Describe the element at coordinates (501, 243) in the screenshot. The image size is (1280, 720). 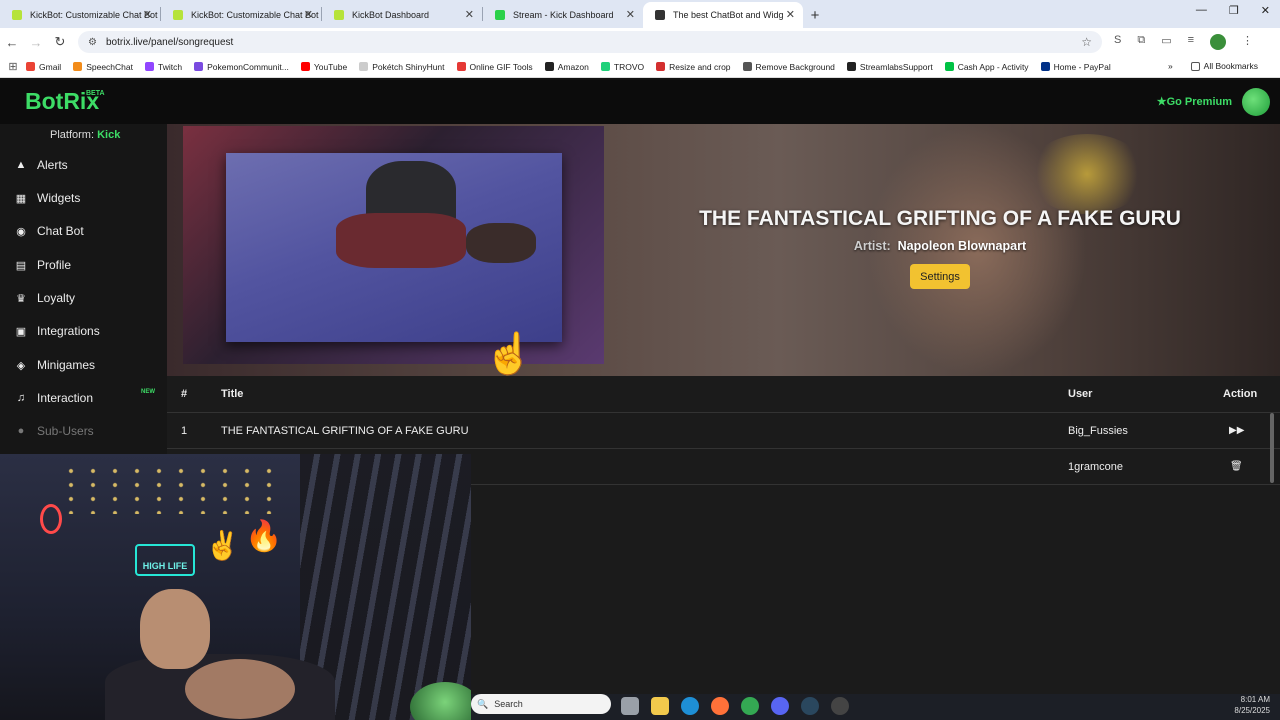
I see `video-frame-figure` at that location.